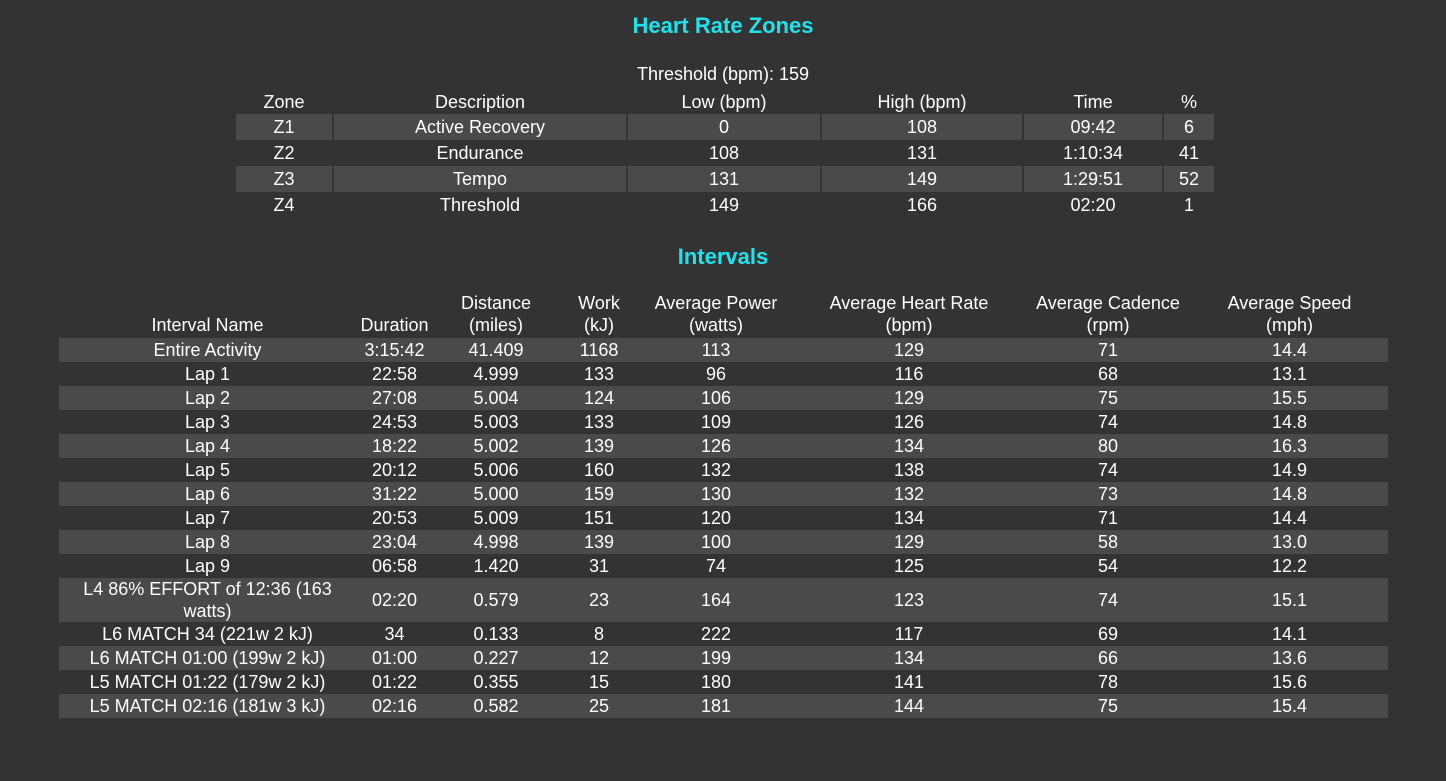  Describe the element at coordinates (496, 303) in the screenshot. I see `intervals-header-line: Distance` at that location.